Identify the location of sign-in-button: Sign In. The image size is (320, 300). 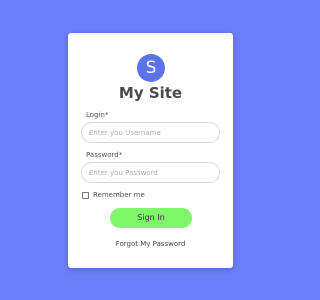
(151, 218).